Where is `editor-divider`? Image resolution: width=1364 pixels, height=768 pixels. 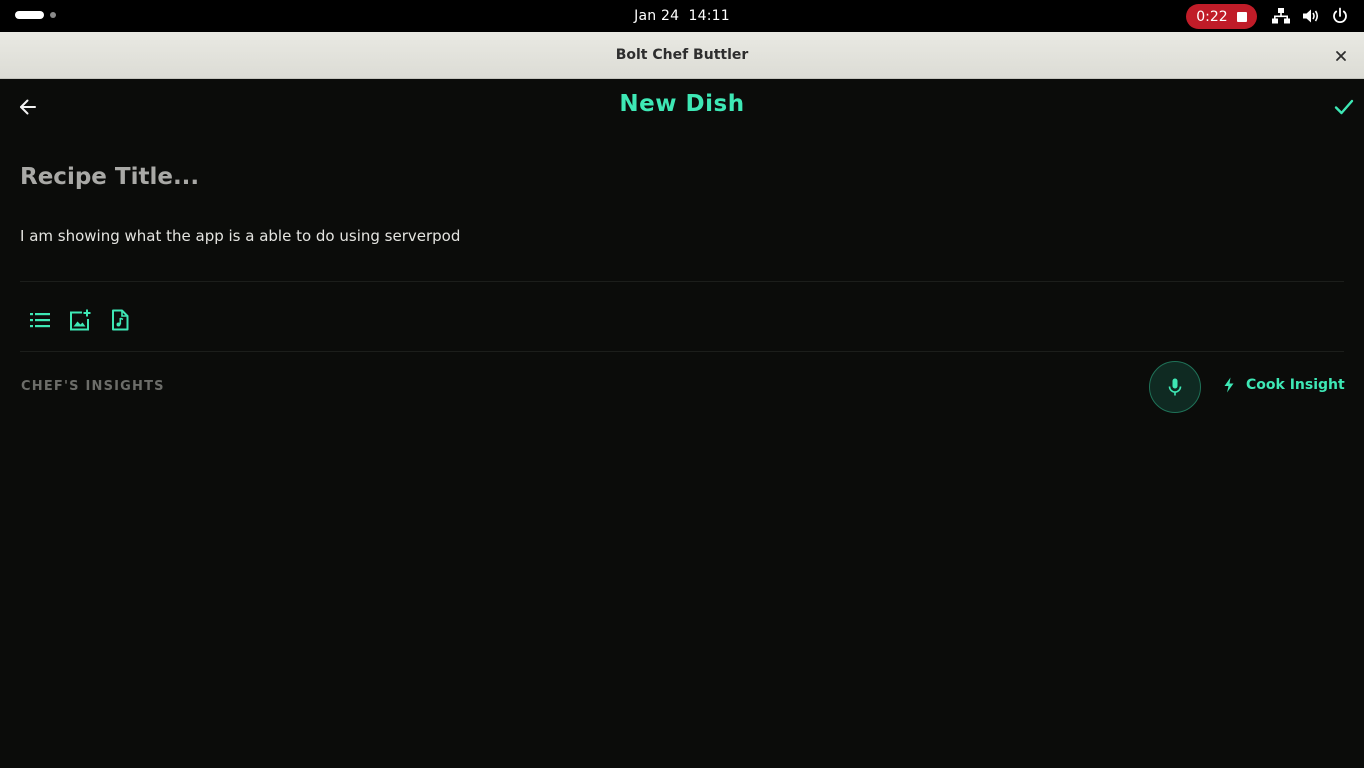
editor-divider is located at coordinates (682, 281).